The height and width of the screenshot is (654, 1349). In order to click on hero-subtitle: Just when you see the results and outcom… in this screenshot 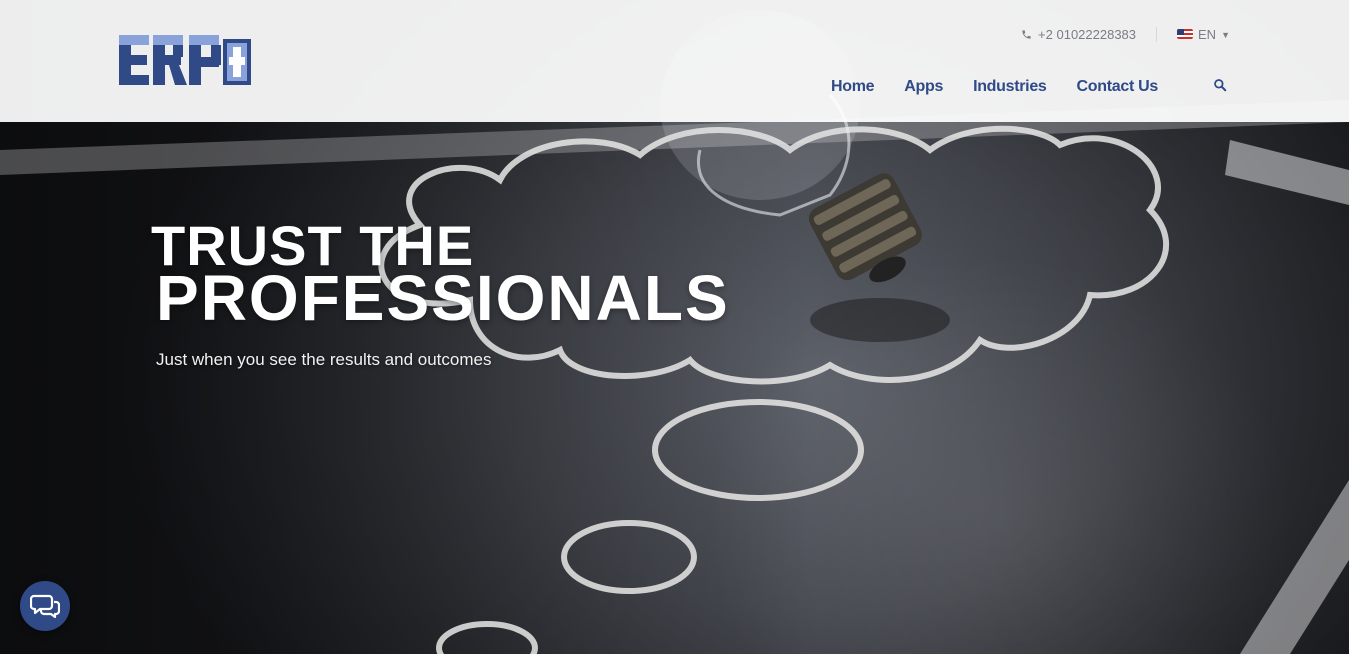, I will do `click(324, 359)`.